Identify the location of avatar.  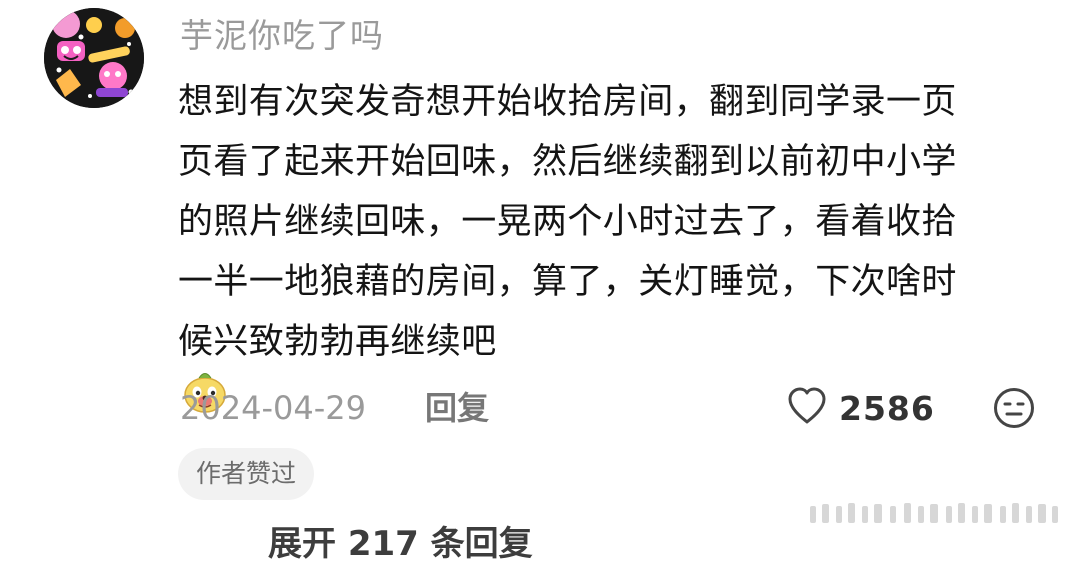
(94, 58).